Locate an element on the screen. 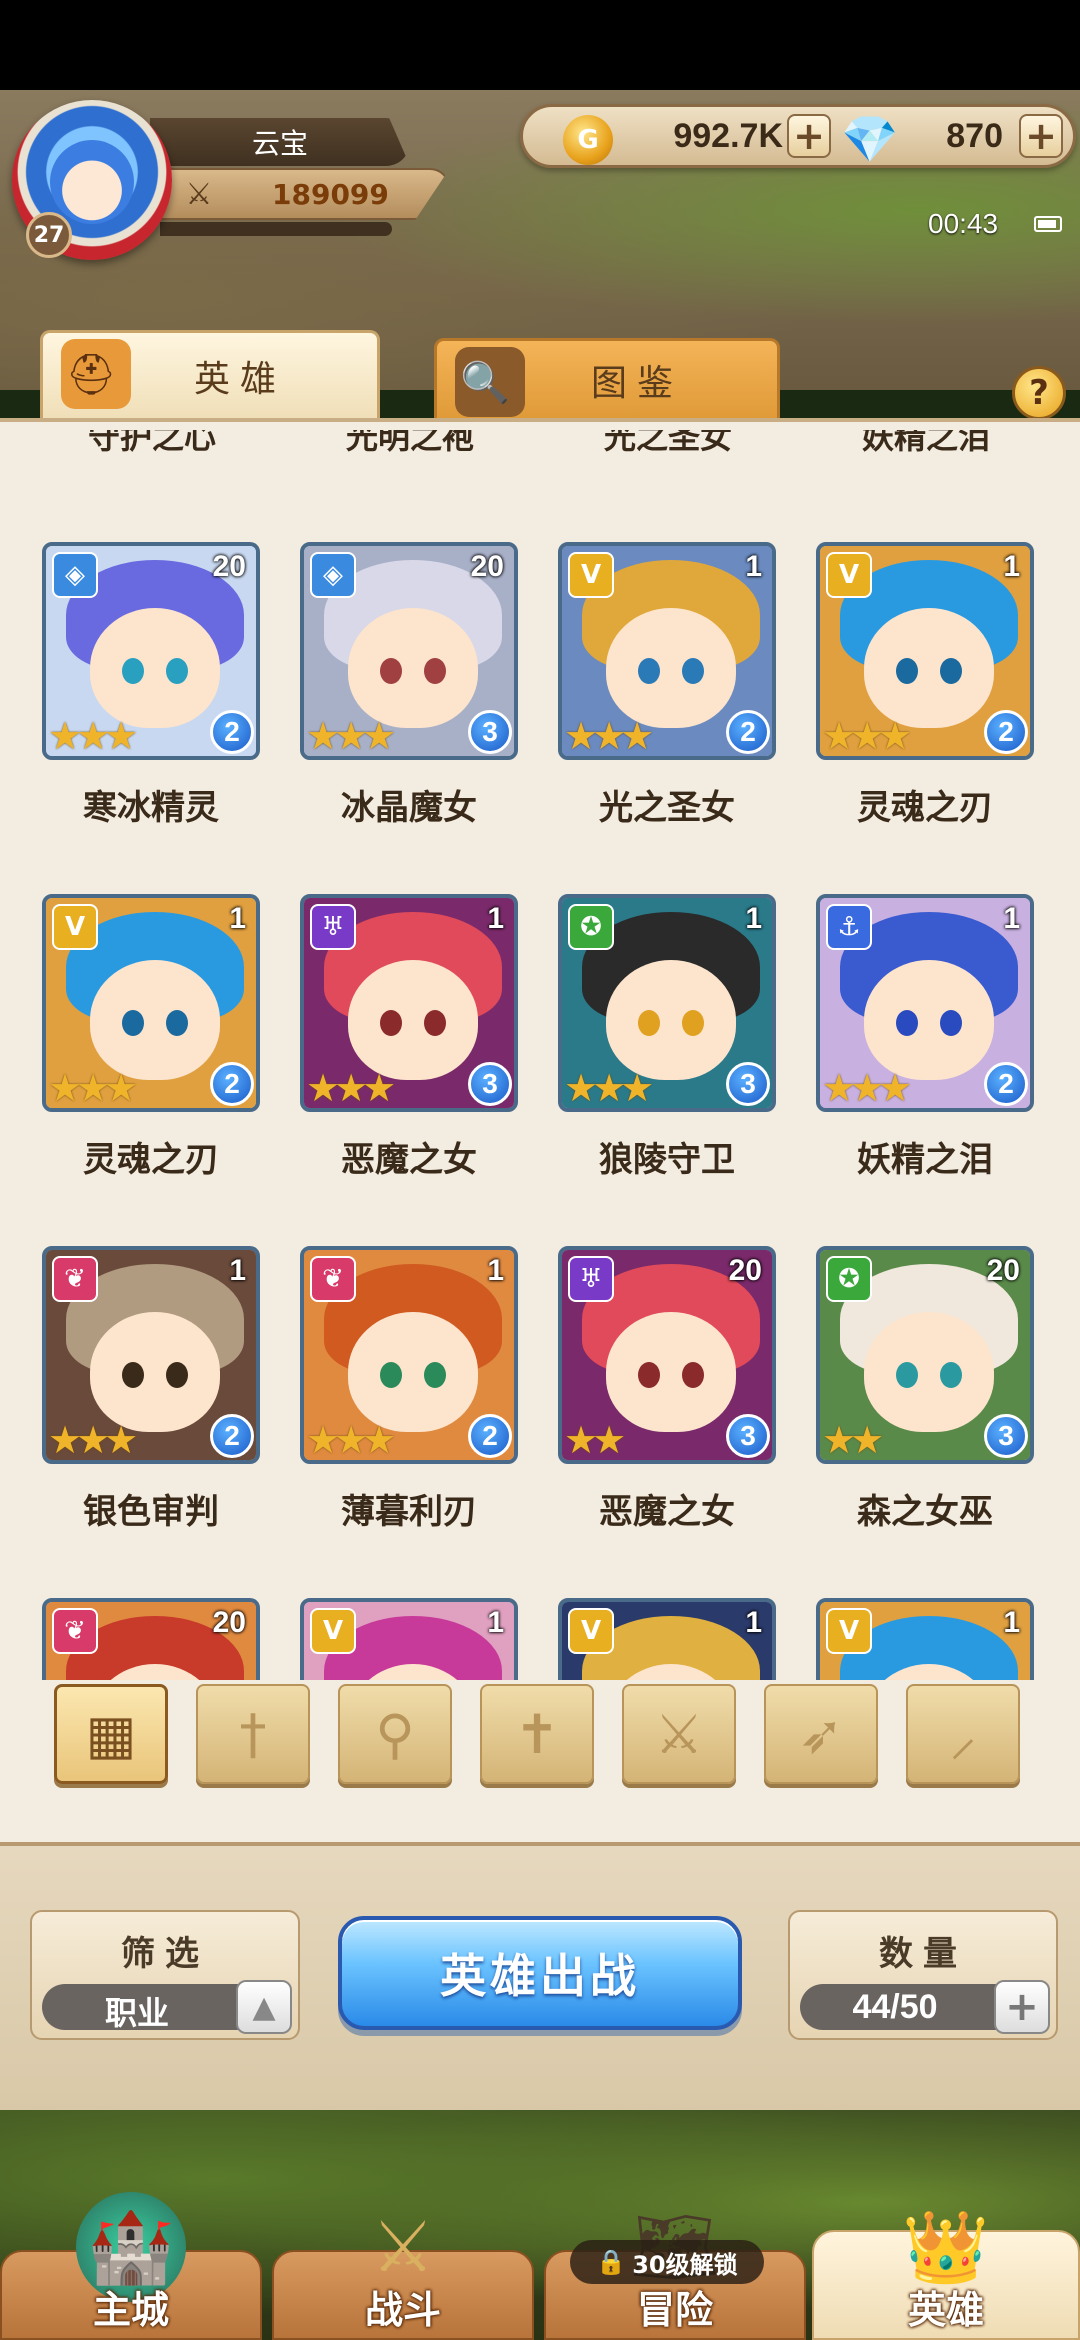 This screenshot has width=1080, height=2340. diamond-icon: 💎 is located at coordinates (870, 139).